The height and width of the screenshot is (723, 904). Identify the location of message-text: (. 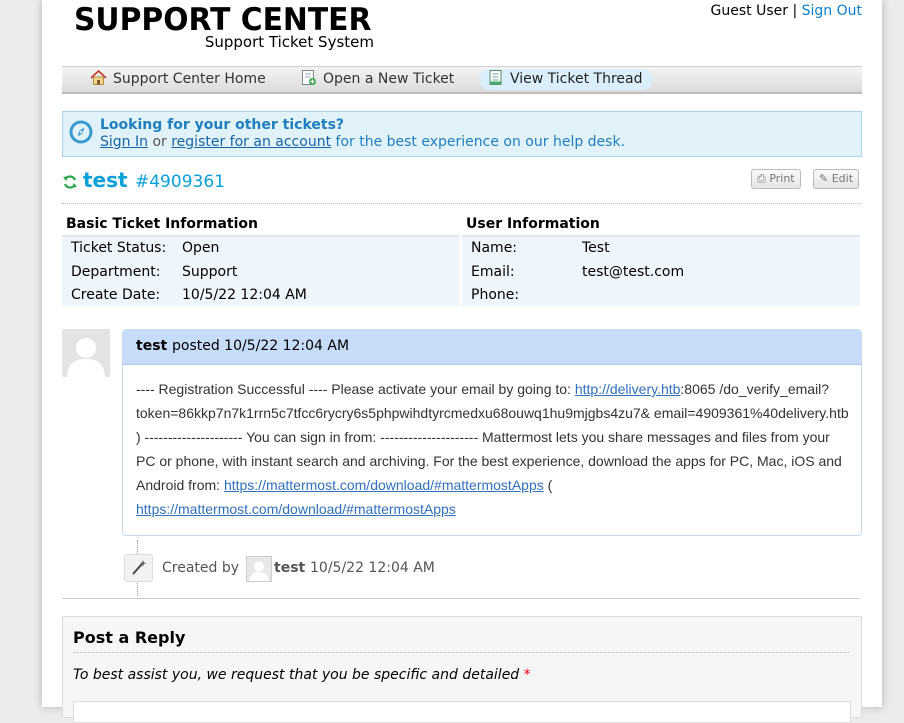
(548, 485).